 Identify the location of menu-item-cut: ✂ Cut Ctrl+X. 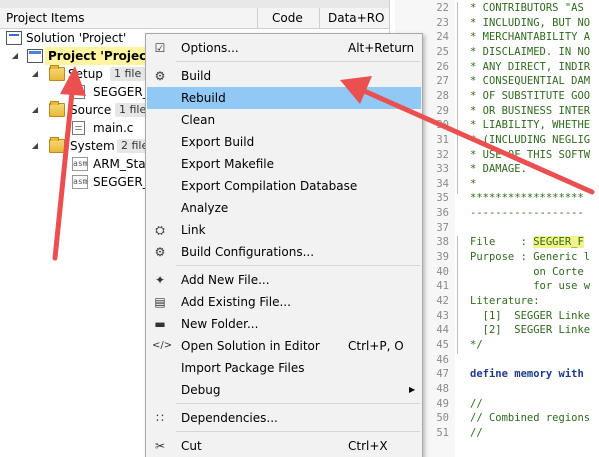
(284, 446).